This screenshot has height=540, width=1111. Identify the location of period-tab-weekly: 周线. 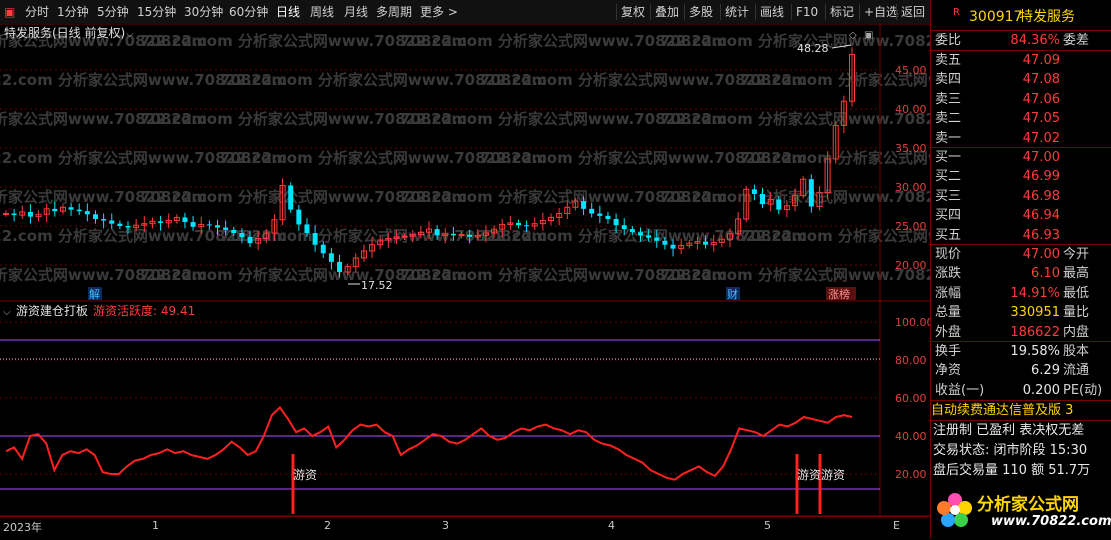
(322, 12).